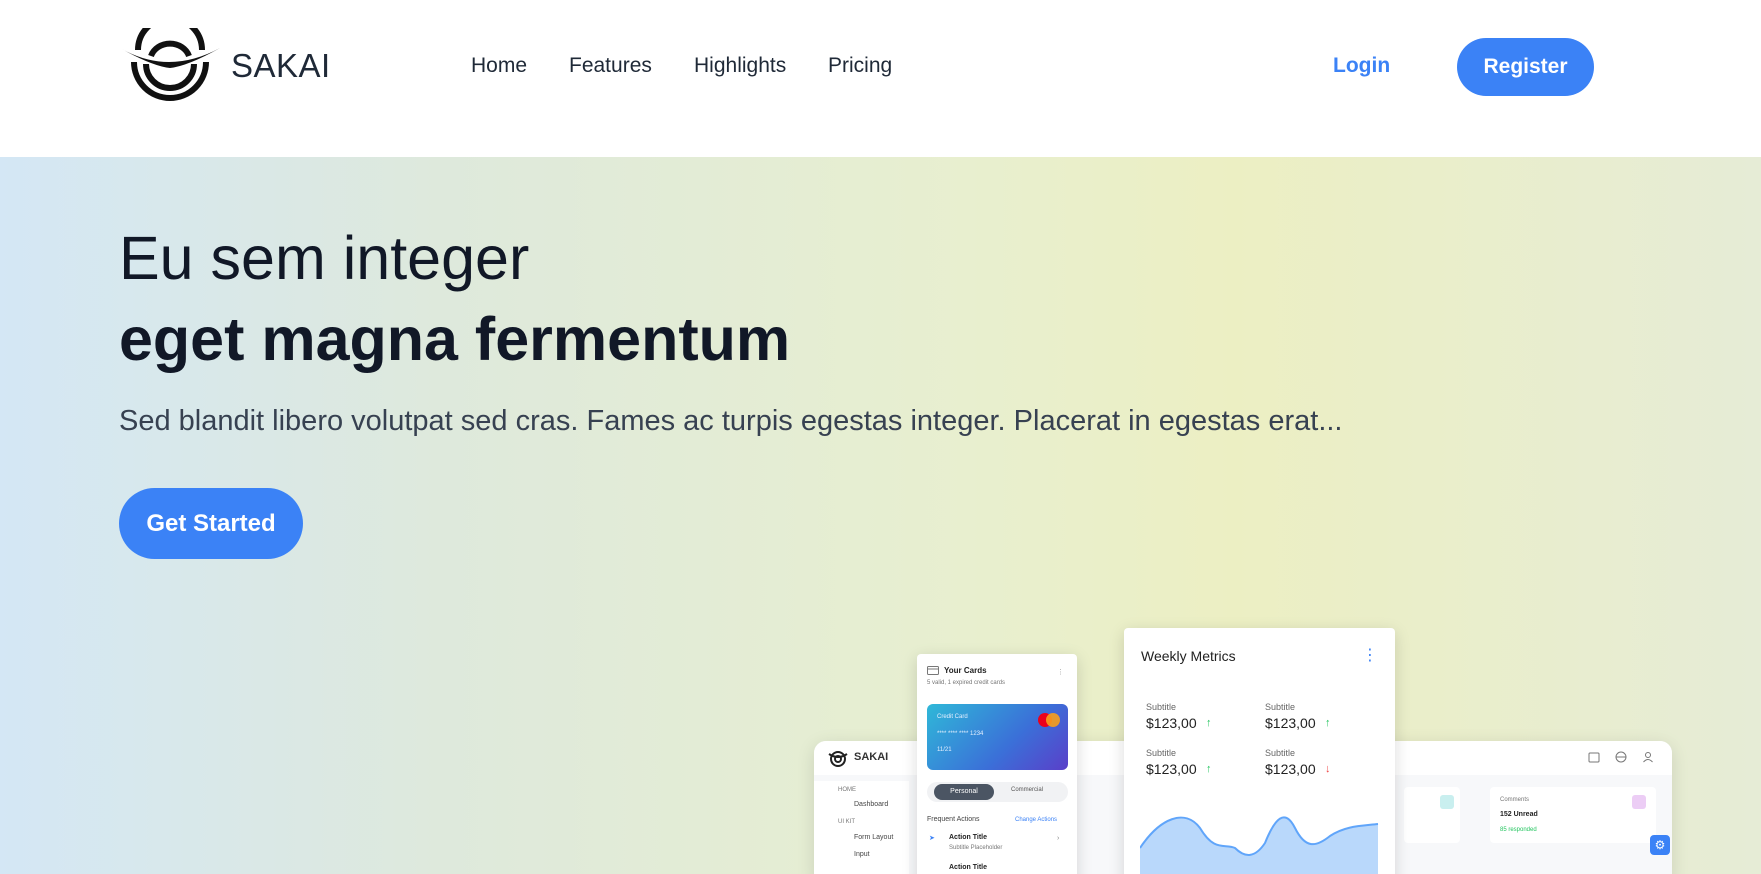 This screenshot has height=874, width=1761. What do you see at coordinates (1058, 838) in the screenshot?
I see `chevron-right-icon: ›` at bounding box center [1058, 838].